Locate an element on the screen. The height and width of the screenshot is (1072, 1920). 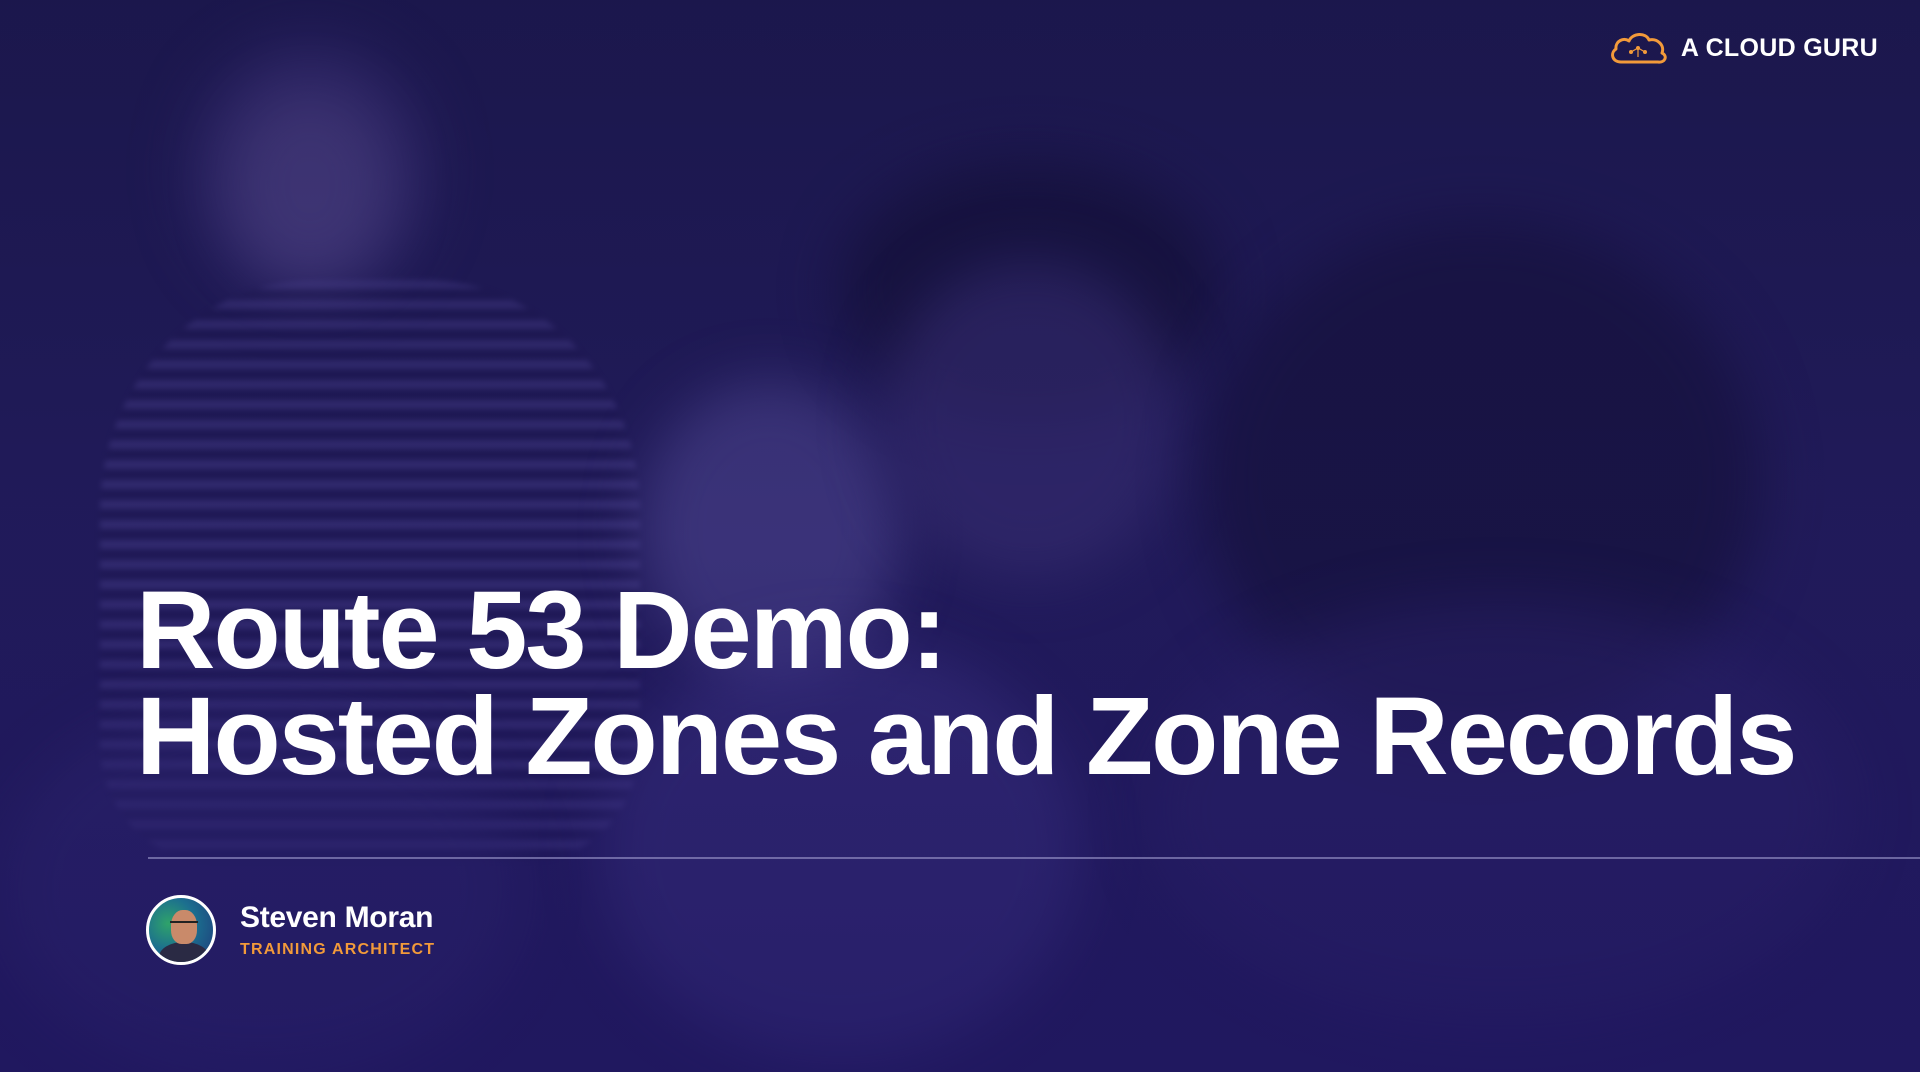
presenter-name: Steven Moran is located at coordinates (337, 917).